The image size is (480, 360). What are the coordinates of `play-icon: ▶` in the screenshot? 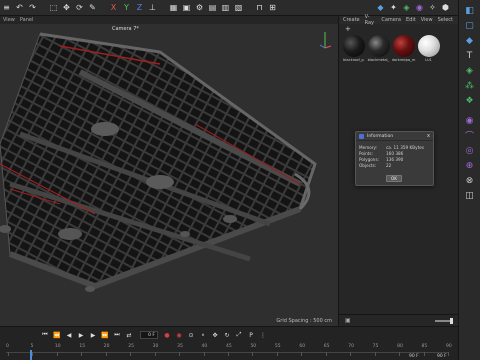 It's located at (81, 335).